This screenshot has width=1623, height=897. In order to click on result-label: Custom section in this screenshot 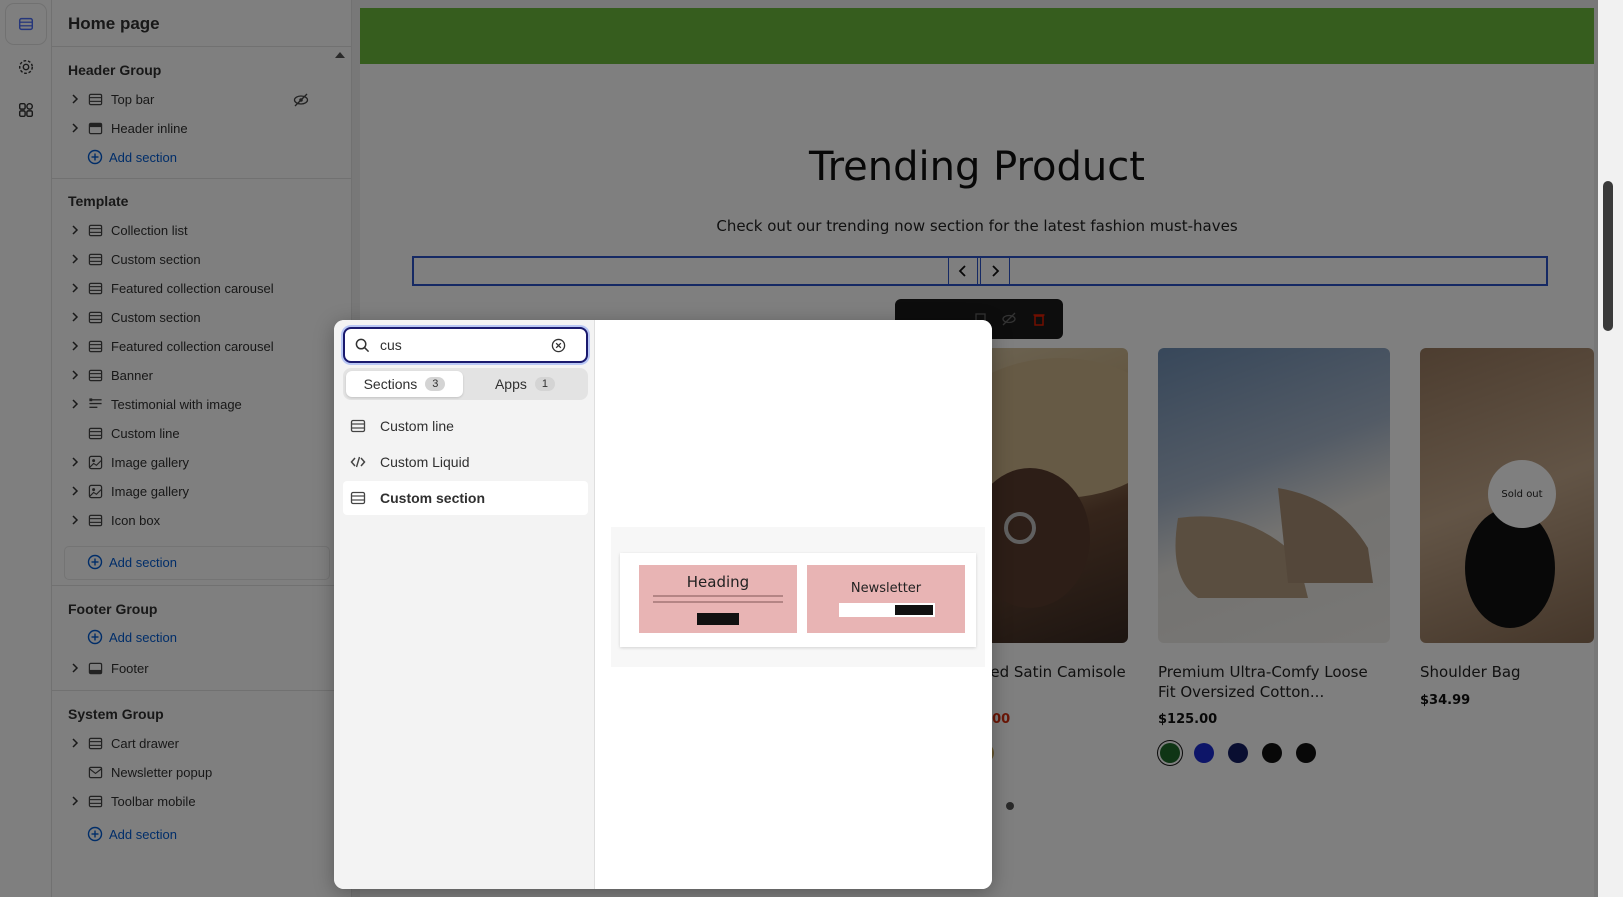, I will do `click(433, 498)`.